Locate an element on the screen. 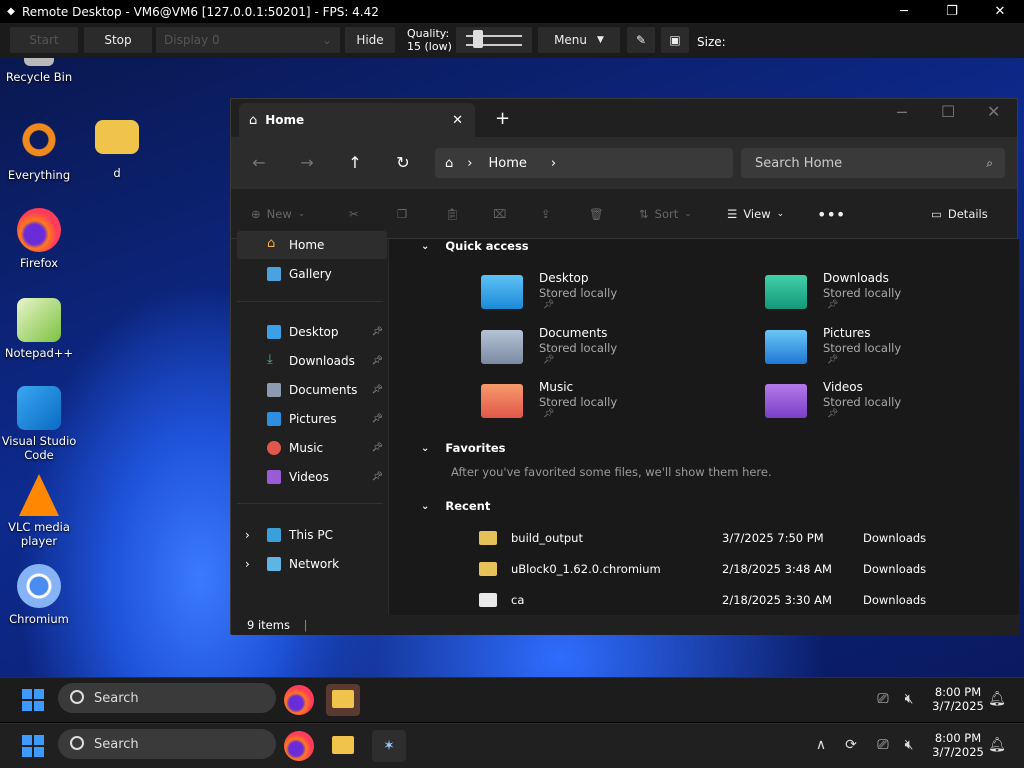 This screenshot has height=768, width=1024. desktop-icon-vlc: VLC media player is located at coordinates (39, 511).